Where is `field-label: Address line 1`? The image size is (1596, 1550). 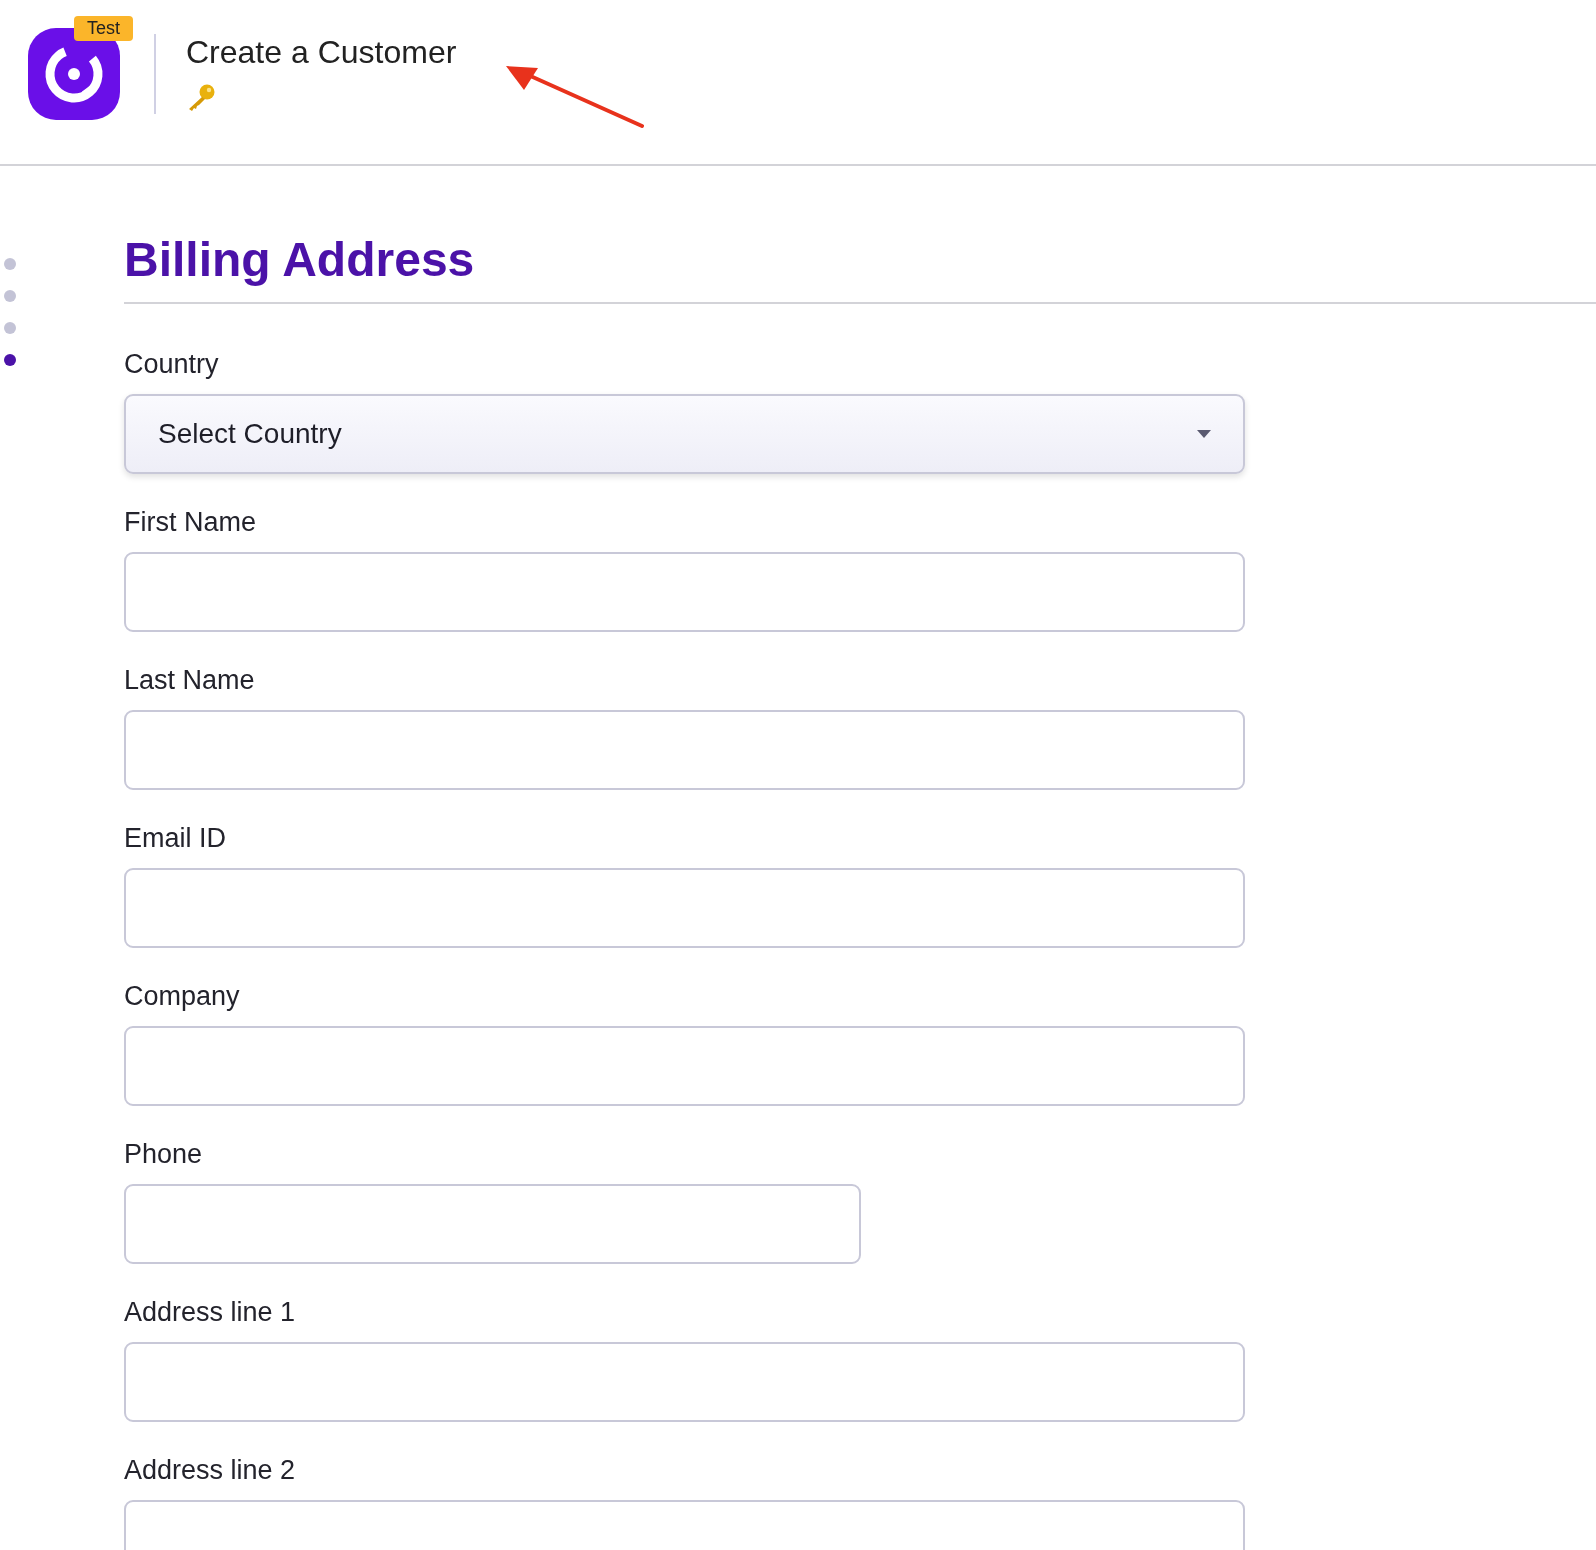
field-label: Address line 1 is located at coordinates (210, 1312).